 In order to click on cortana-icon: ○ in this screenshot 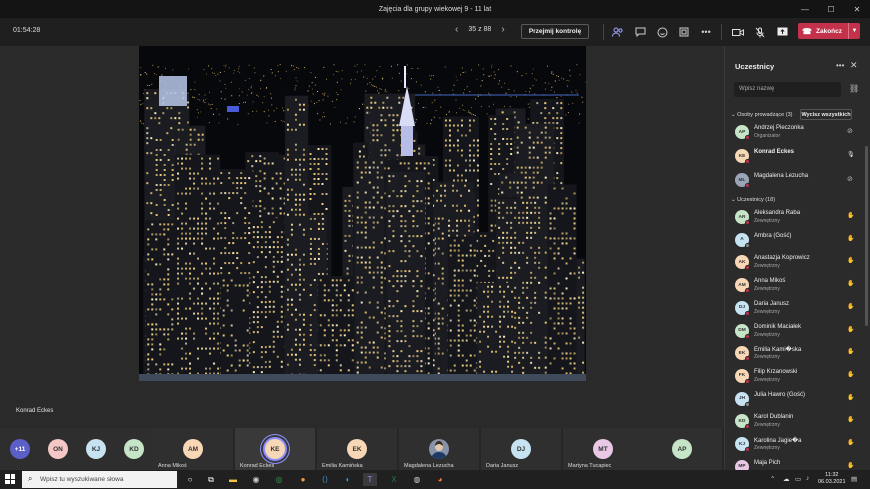, I will do `click(190, 479)`.